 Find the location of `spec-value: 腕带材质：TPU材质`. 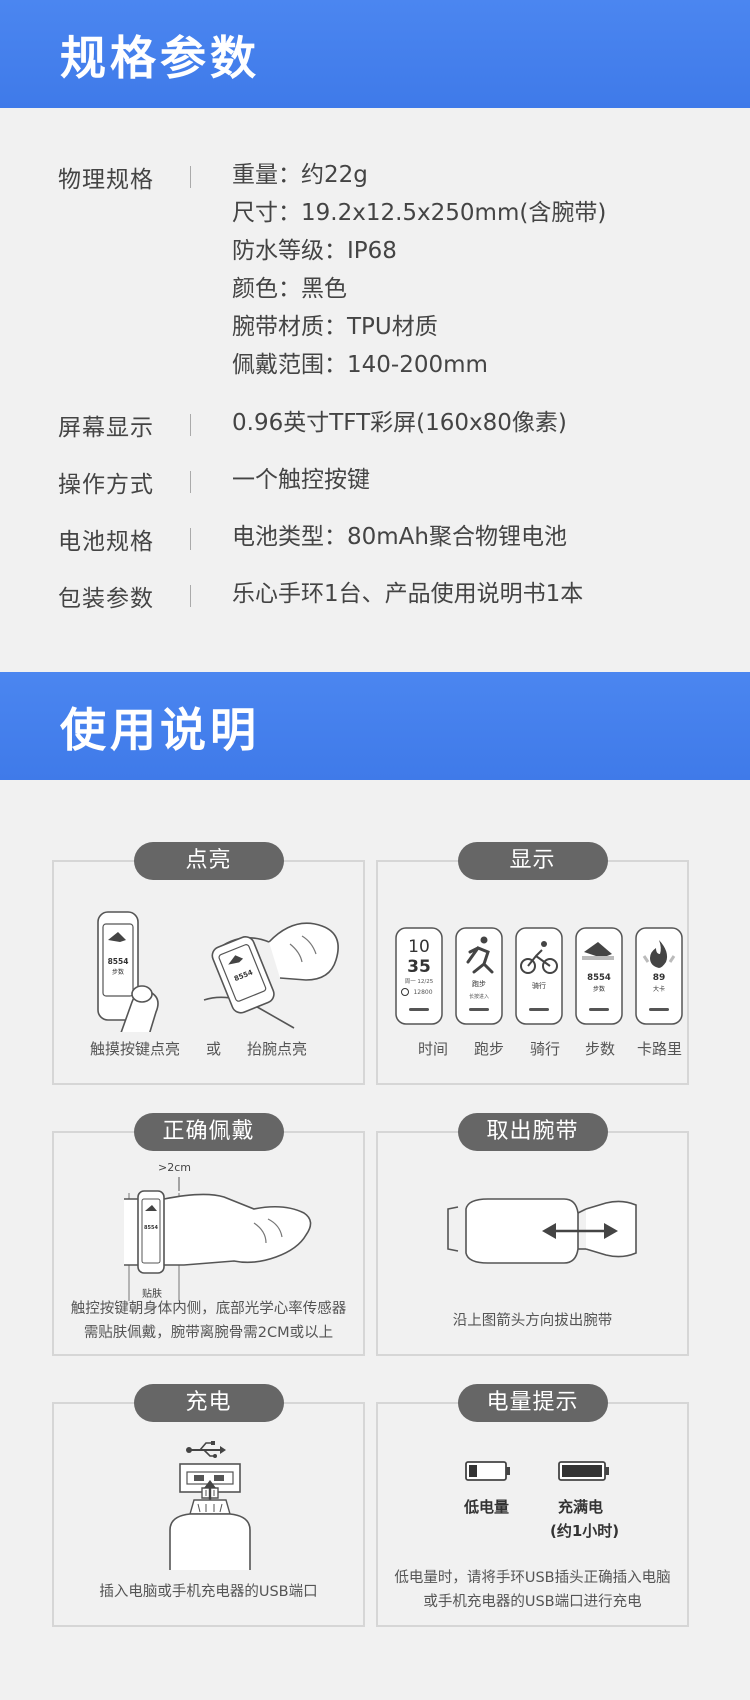

spec-value: 腕带材质：TPU材质 is located at coordinates (335, 327).